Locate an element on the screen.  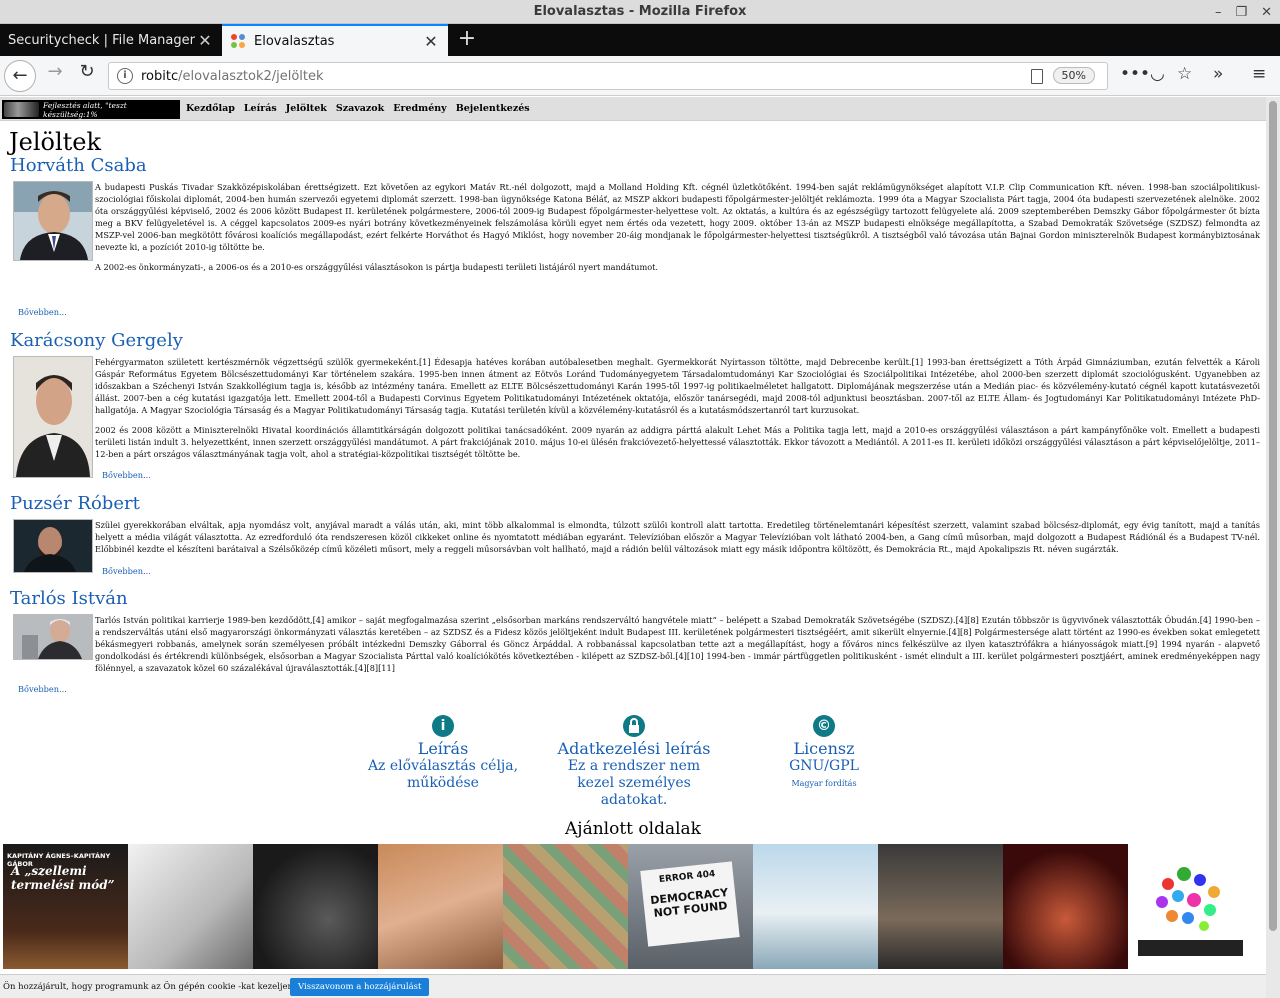
candidate-name: Puzsér Róbert is located at coordinates (635, 504).